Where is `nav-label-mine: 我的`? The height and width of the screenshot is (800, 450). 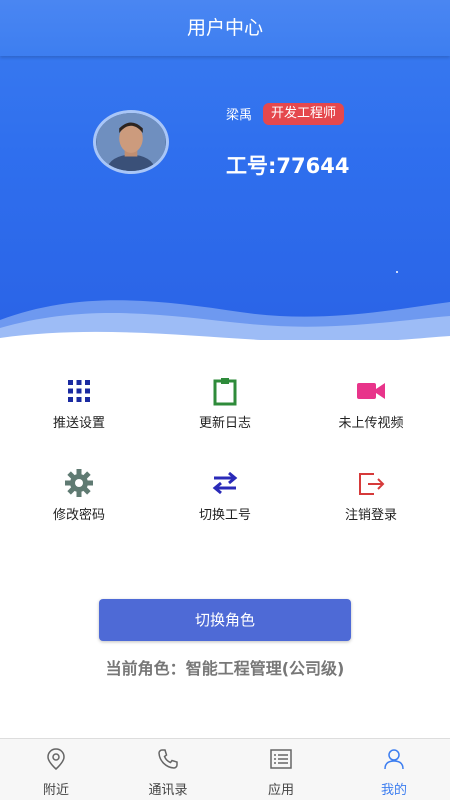
nav-label-mine: 我的 is located at coordinates (393, 790).